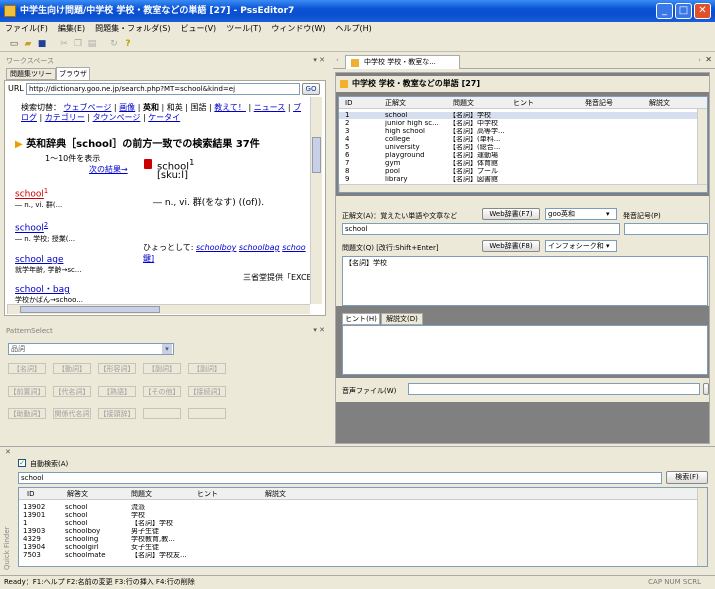 The image size is (715, 589). I want to click on pattern-close-icon: ▾ ✕, so click(319, 330).